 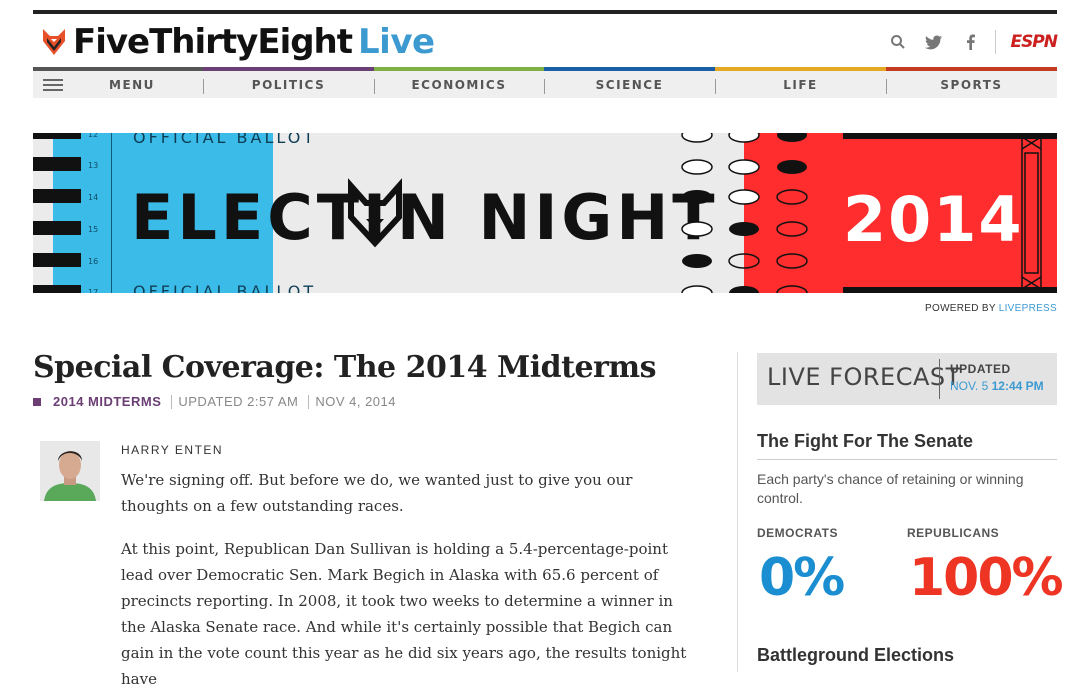 I want to click on nav-item-life: LIFE, so click(x=800, y=84).